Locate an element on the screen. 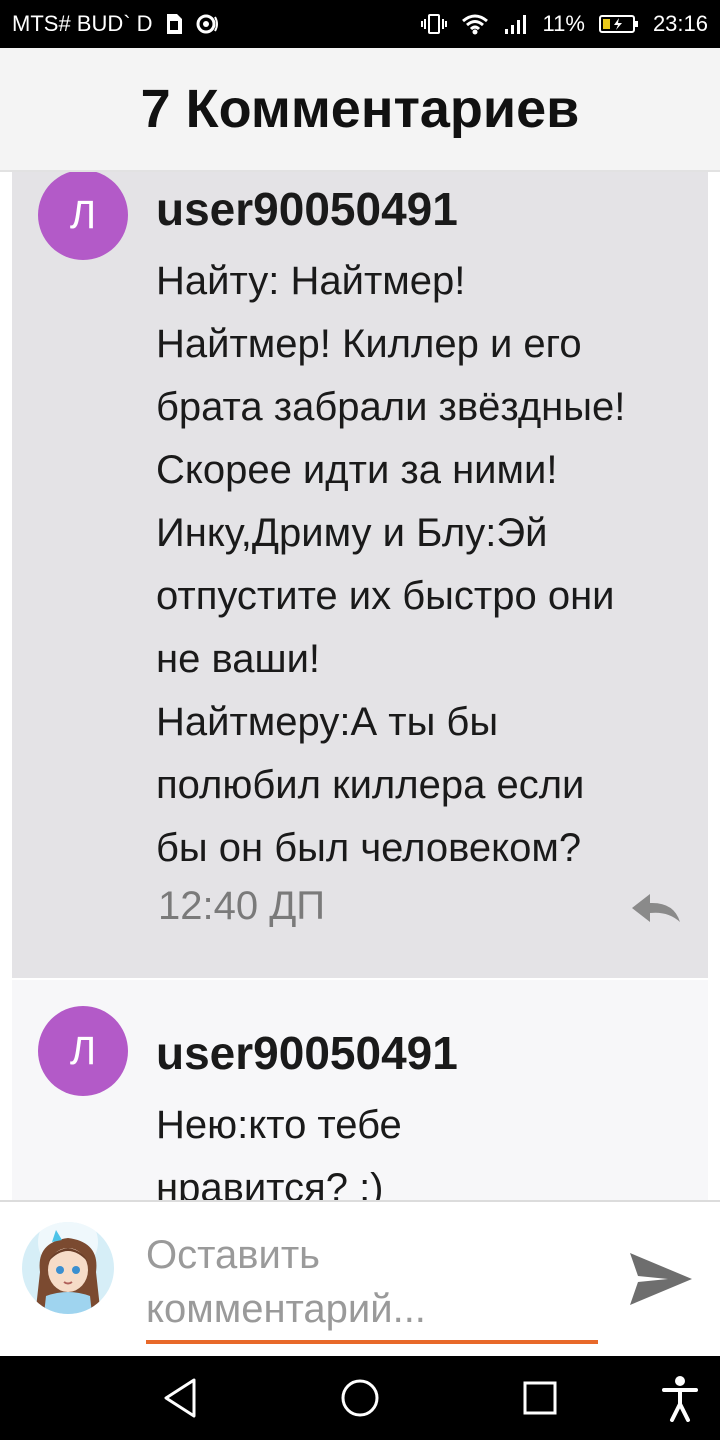 The height and width of the screenshot is (1440, 720). home-button is located at coordinates (360, 1398).